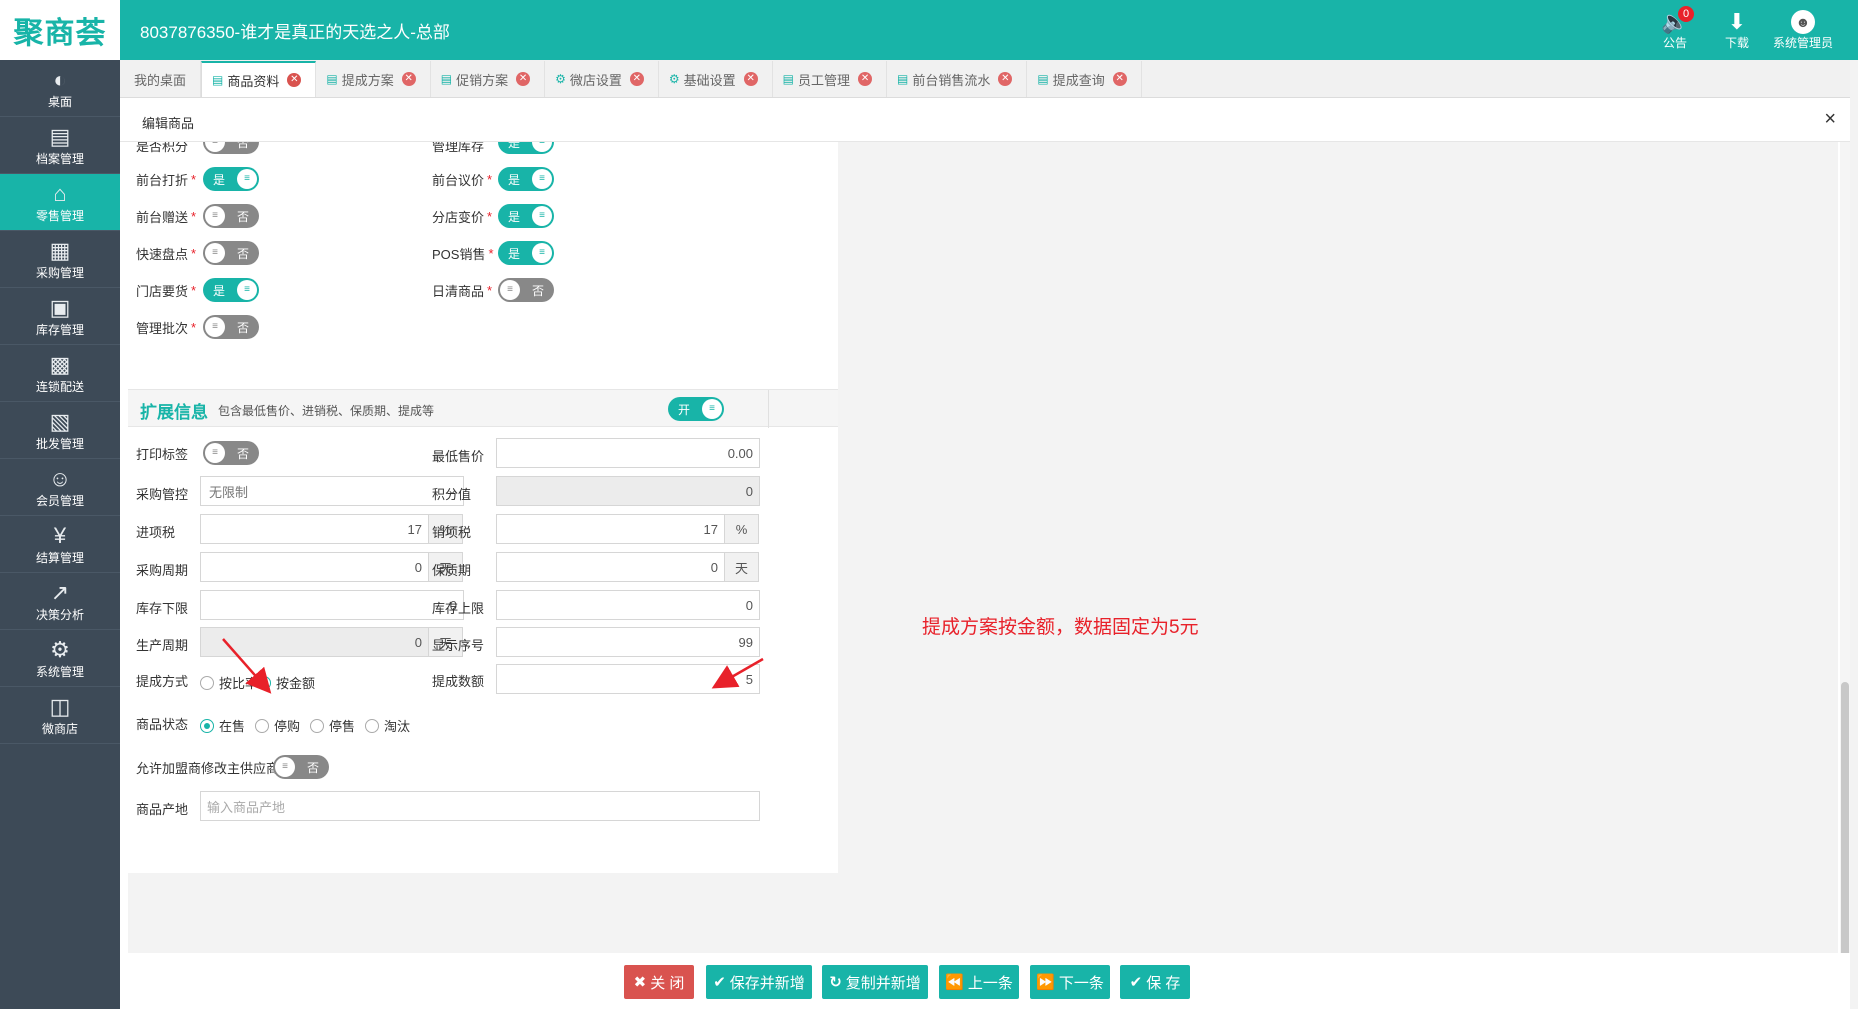 The width and height of the screenshot is (1858, 1009). What do you see at coordinates (954, 982) in the screenshot?
I see `backward-icon: ⏪` at bounding box center [954, 982].